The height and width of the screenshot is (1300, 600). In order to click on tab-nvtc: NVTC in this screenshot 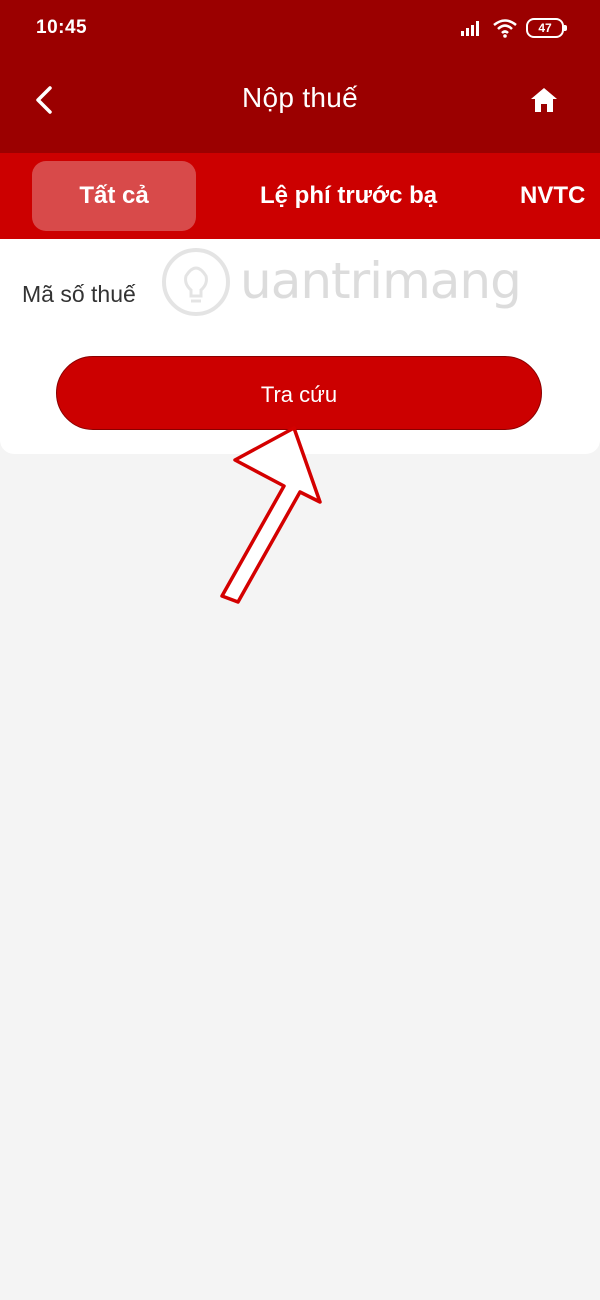, I will do `click(552, 196)`.